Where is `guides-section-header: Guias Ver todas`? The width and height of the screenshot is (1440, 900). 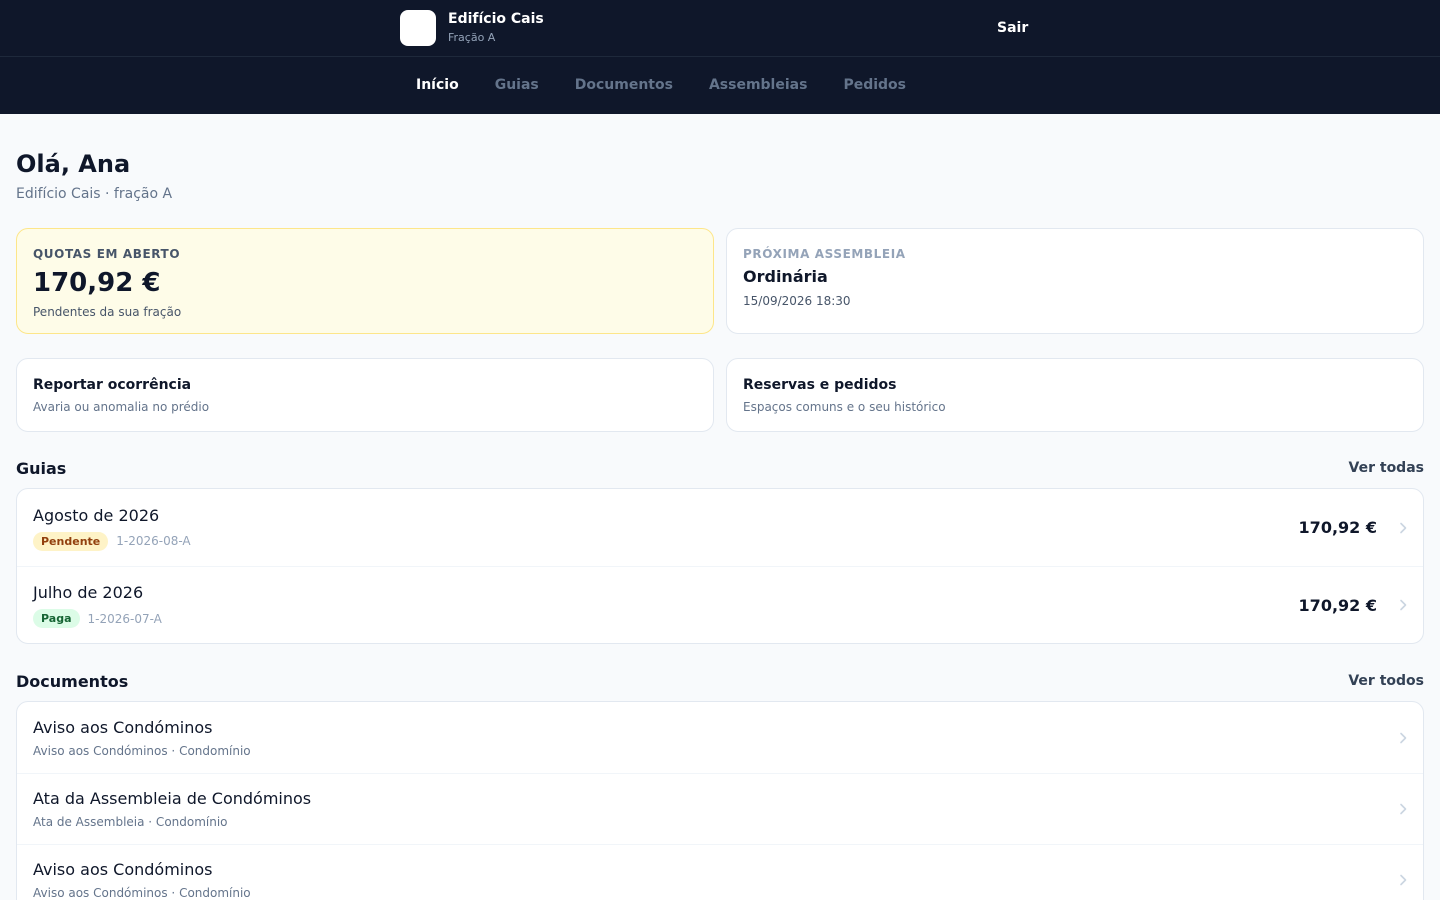
guides-section-header: Guias Ver todas is located at coordinates (720, 468).